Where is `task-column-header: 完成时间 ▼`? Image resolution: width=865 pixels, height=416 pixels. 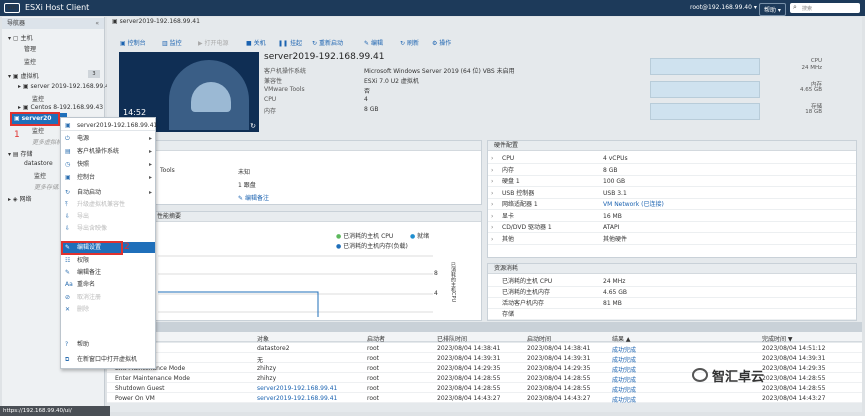 task-column-header: 完成时间 ▼ is located at coordinates (777, 338).